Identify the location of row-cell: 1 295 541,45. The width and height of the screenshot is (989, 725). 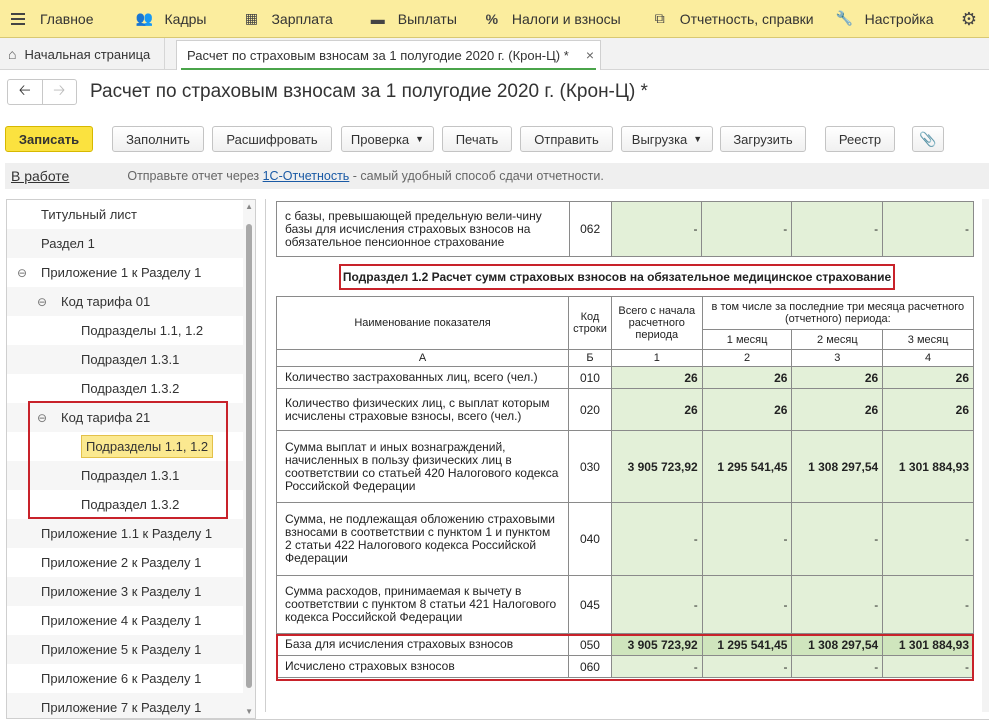
(747, 466).